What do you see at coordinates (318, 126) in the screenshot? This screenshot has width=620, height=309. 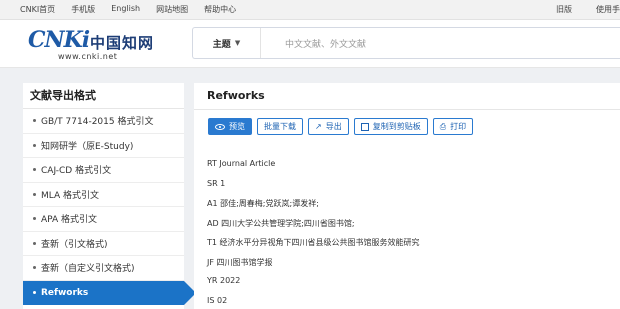 I see `export-icon: ↗` at bounding box center [318, 126].